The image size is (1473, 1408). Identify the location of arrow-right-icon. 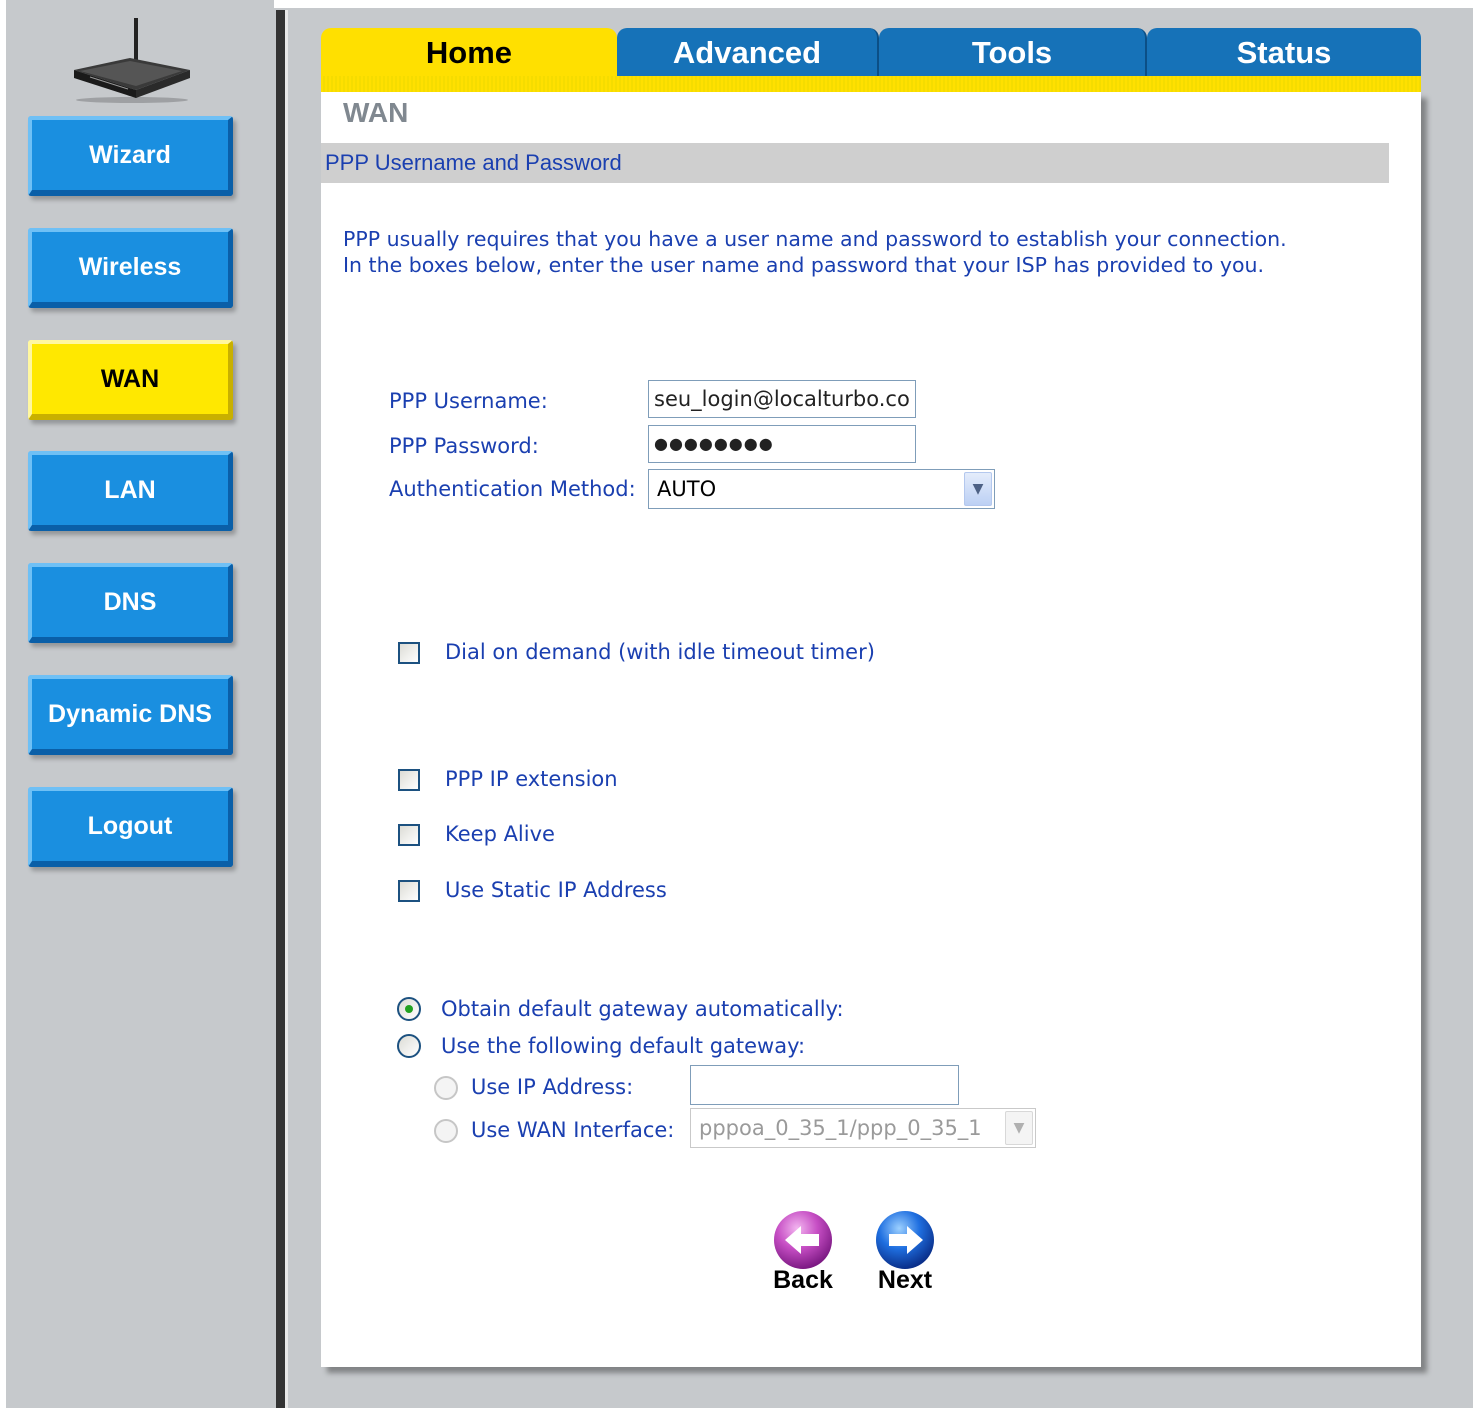
(905, 1240).